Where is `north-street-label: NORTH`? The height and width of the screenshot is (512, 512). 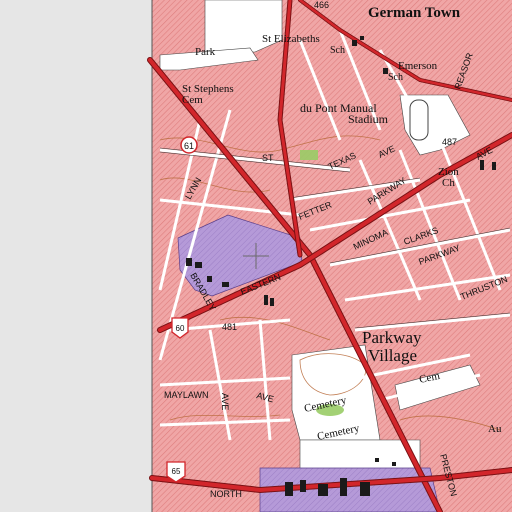
north-street-label: NORTH is located at coordinates (226, 494).